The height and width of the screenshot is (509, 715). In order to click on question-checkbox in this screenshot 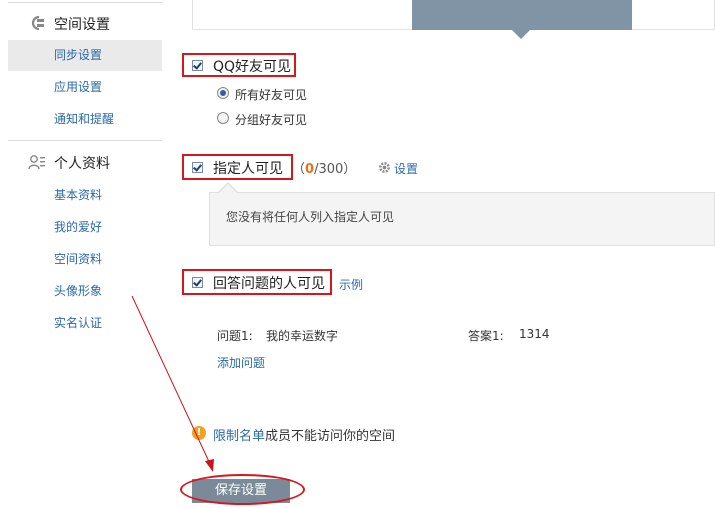, I will do `click(197, 282)`.